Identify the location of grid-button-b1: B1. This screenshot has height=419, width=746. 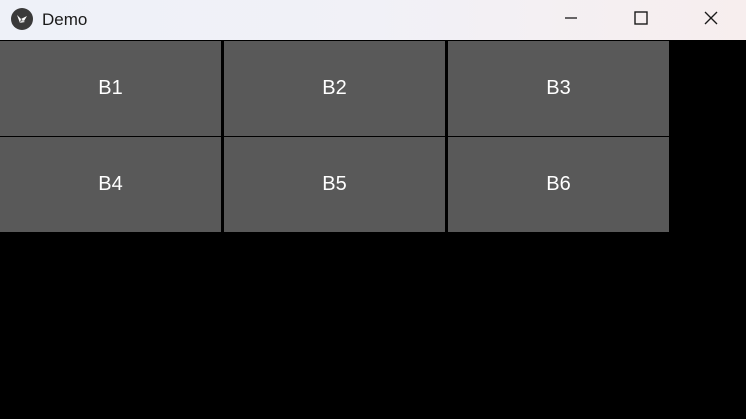
(110, 88).